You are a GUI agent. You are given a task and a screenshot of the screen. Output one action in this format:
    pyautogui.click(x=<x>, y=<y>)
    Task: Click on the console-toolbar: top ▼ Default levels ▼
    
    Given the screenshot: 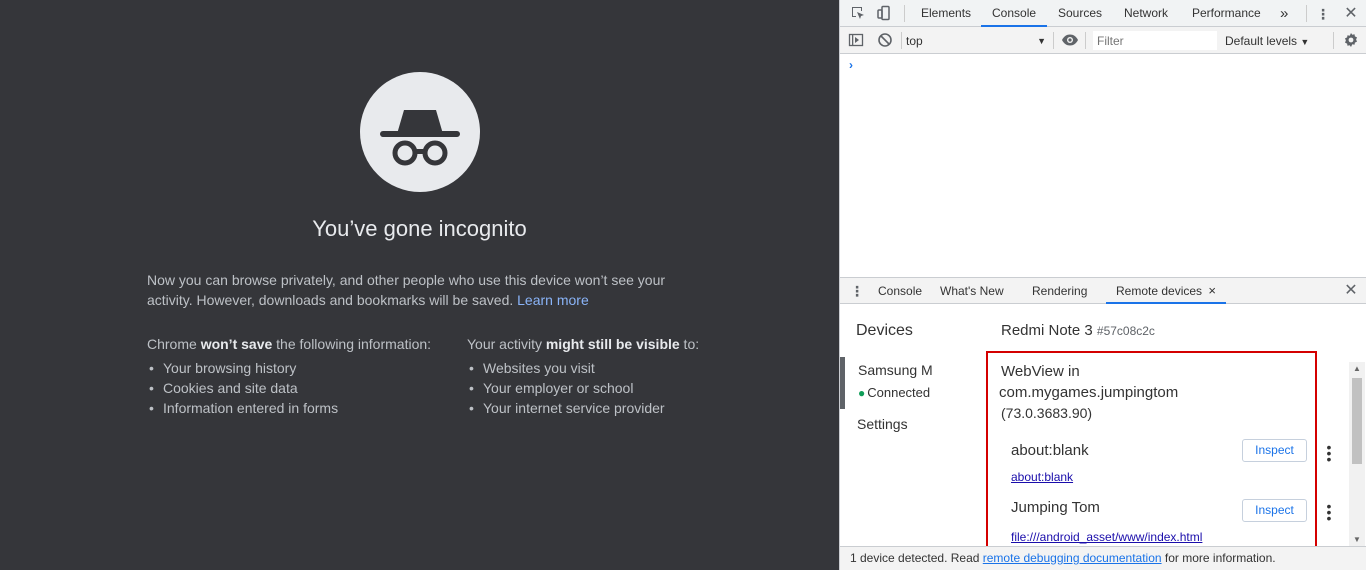 What is the action you would take?
    pyautogui.click(x=1103, y=40)
    